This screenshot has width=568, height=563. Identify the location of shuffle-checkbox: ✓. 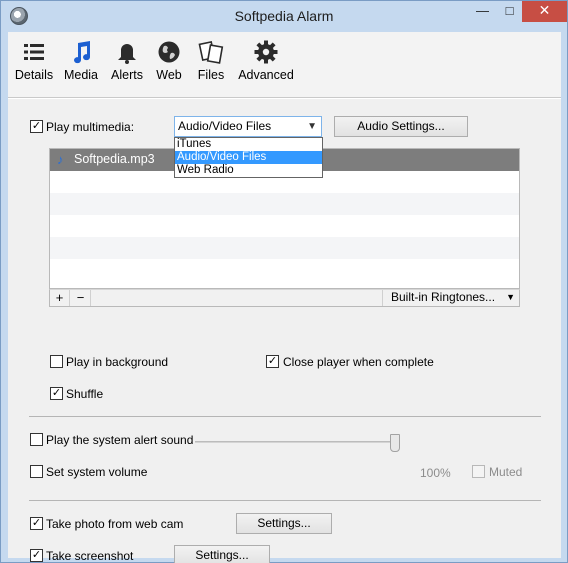
(56, 393).